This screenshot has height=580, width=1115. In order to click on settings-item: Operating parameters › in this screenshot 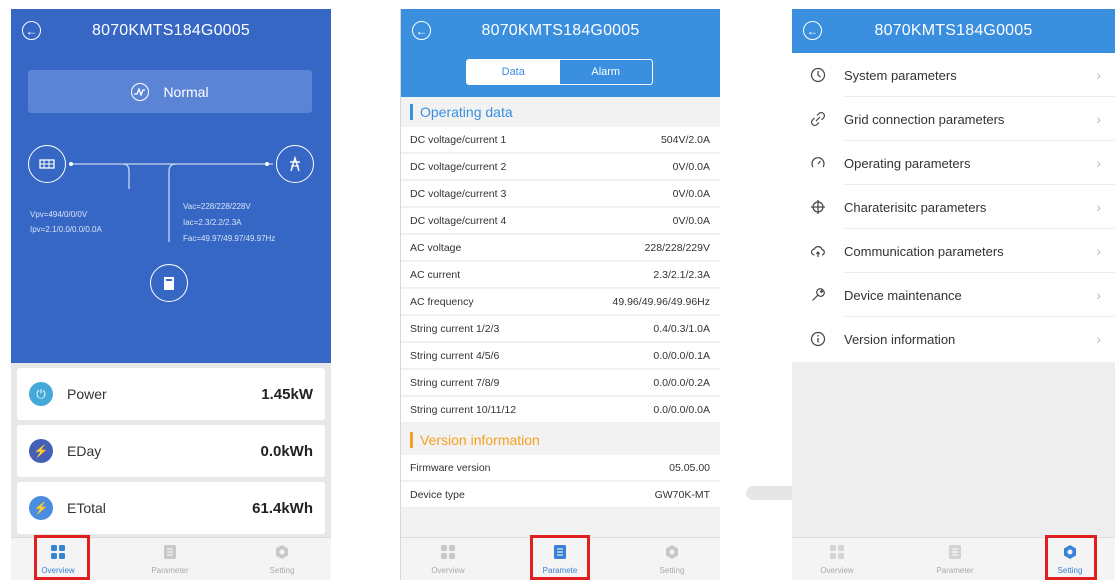, I will do `click(953, 163)`.